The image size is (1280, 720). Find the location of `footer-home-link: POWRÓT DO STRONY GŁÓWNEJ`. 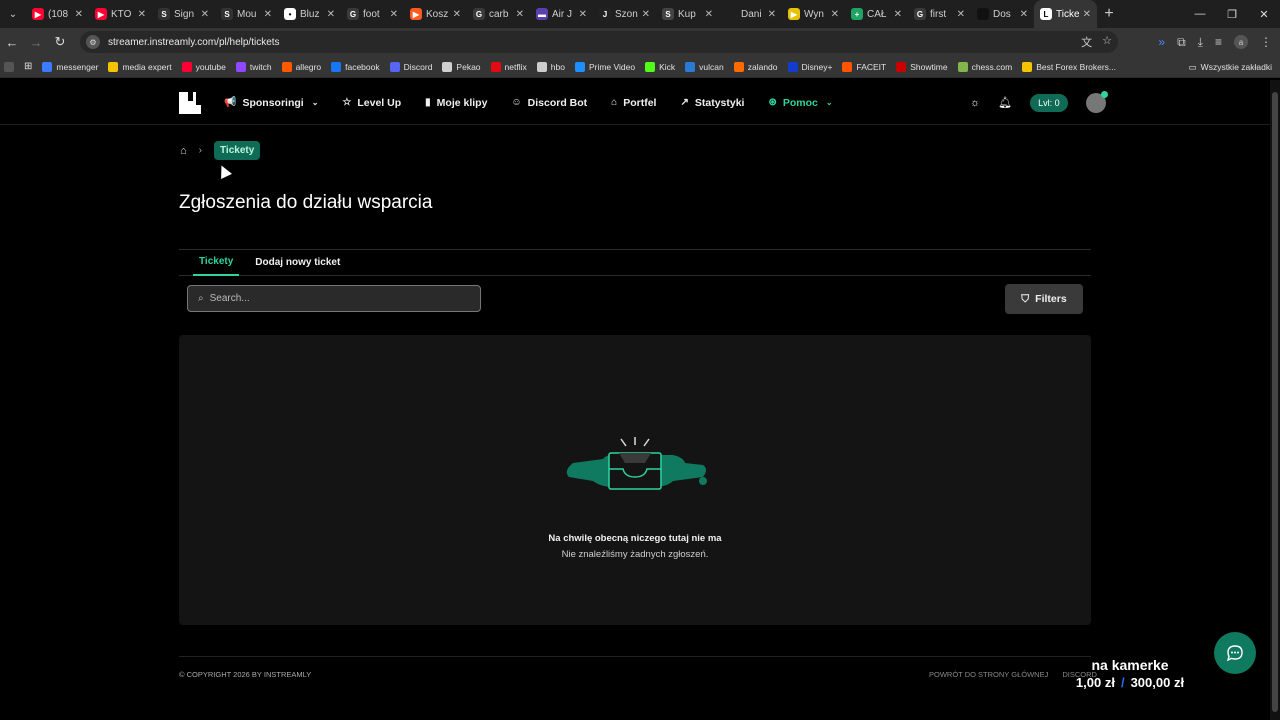

footer-home-link: POWRÓT DO STRONY GŁÓWNEJ is located at coordinates (988, 674).